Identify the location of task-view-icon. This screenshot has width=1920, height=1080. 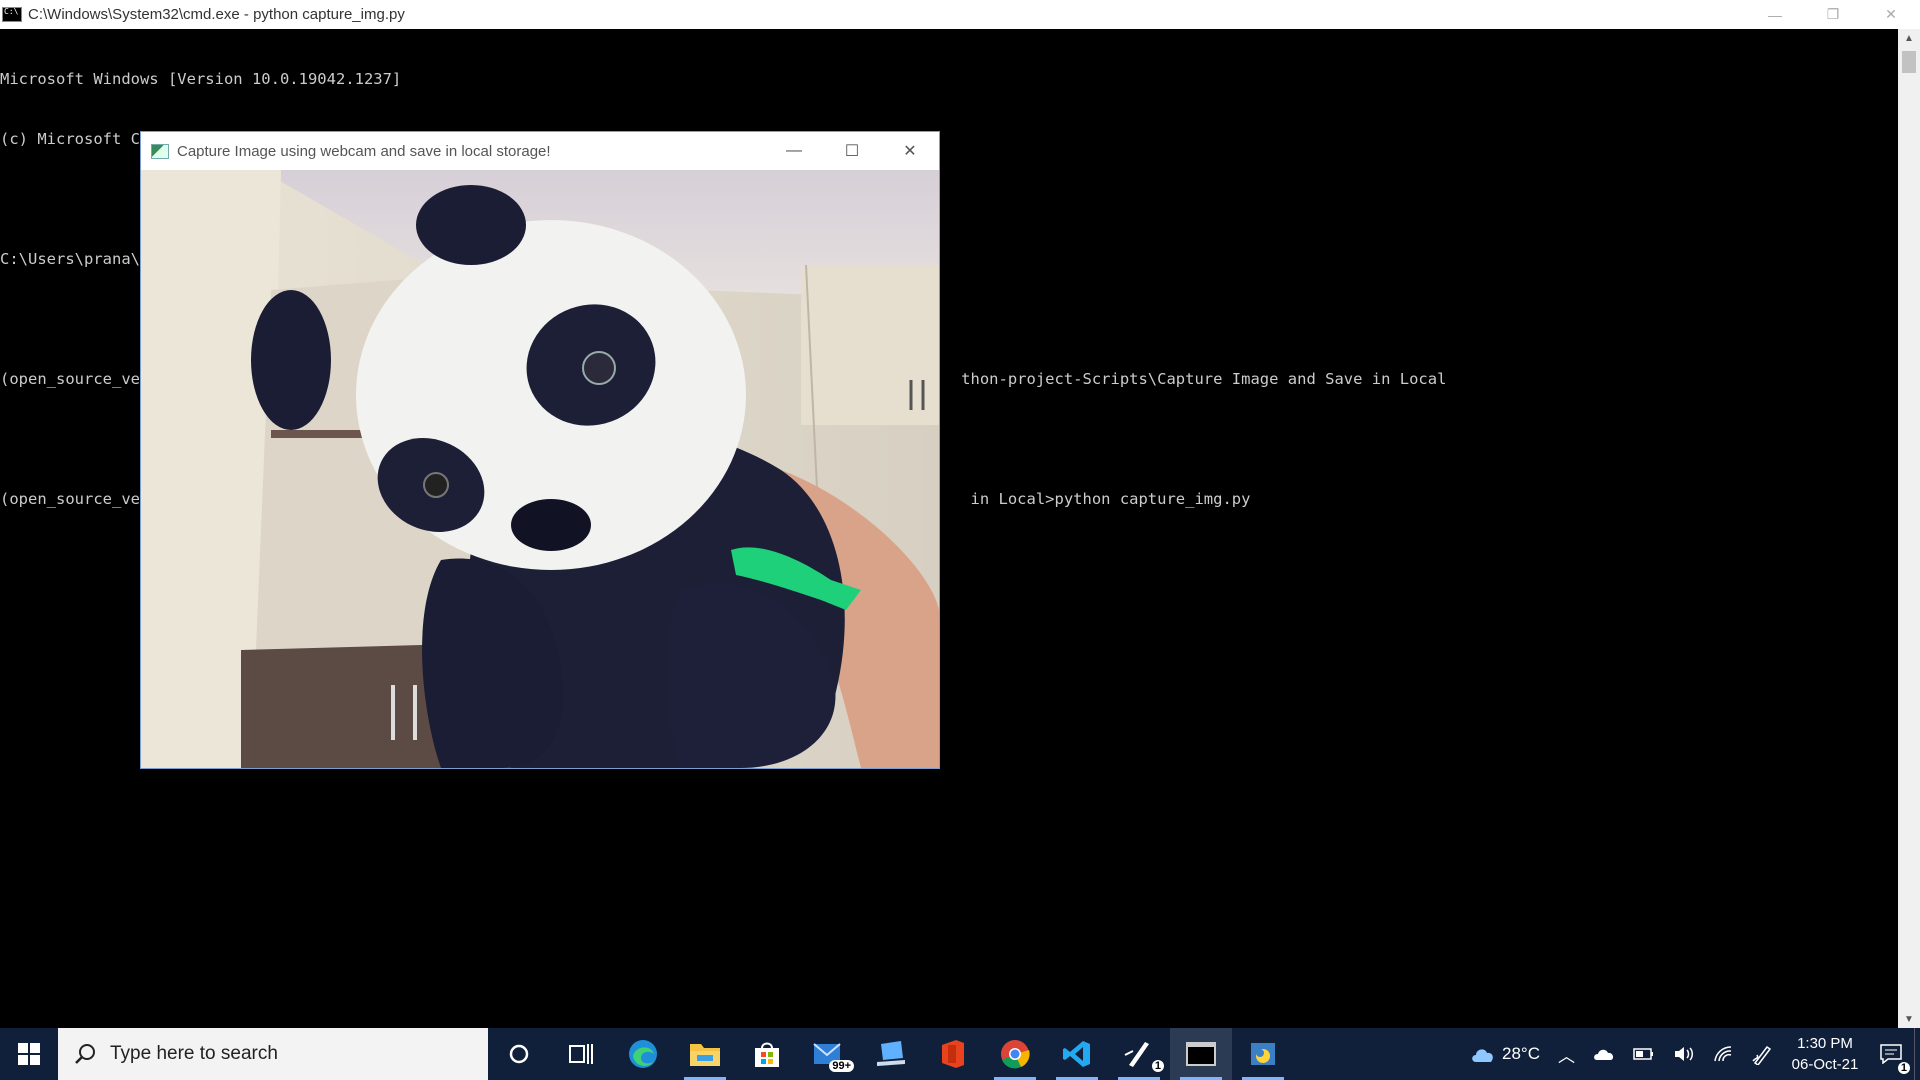
(581, 1054).